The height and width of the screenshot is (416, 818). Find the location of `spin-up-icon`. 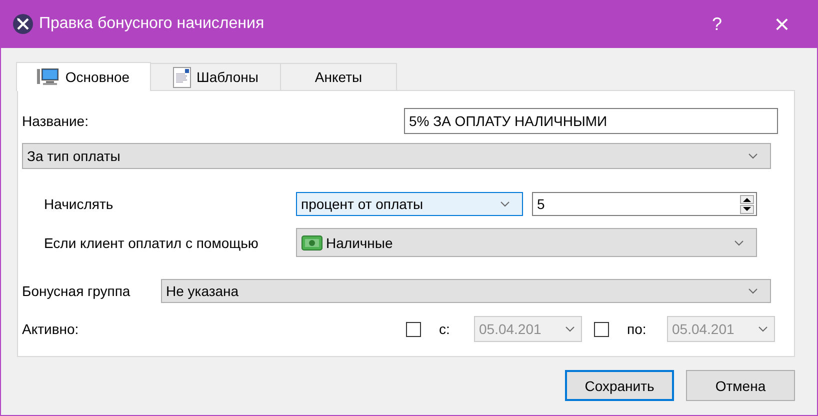

spin-up-icon is located at coordinates (747, 199).